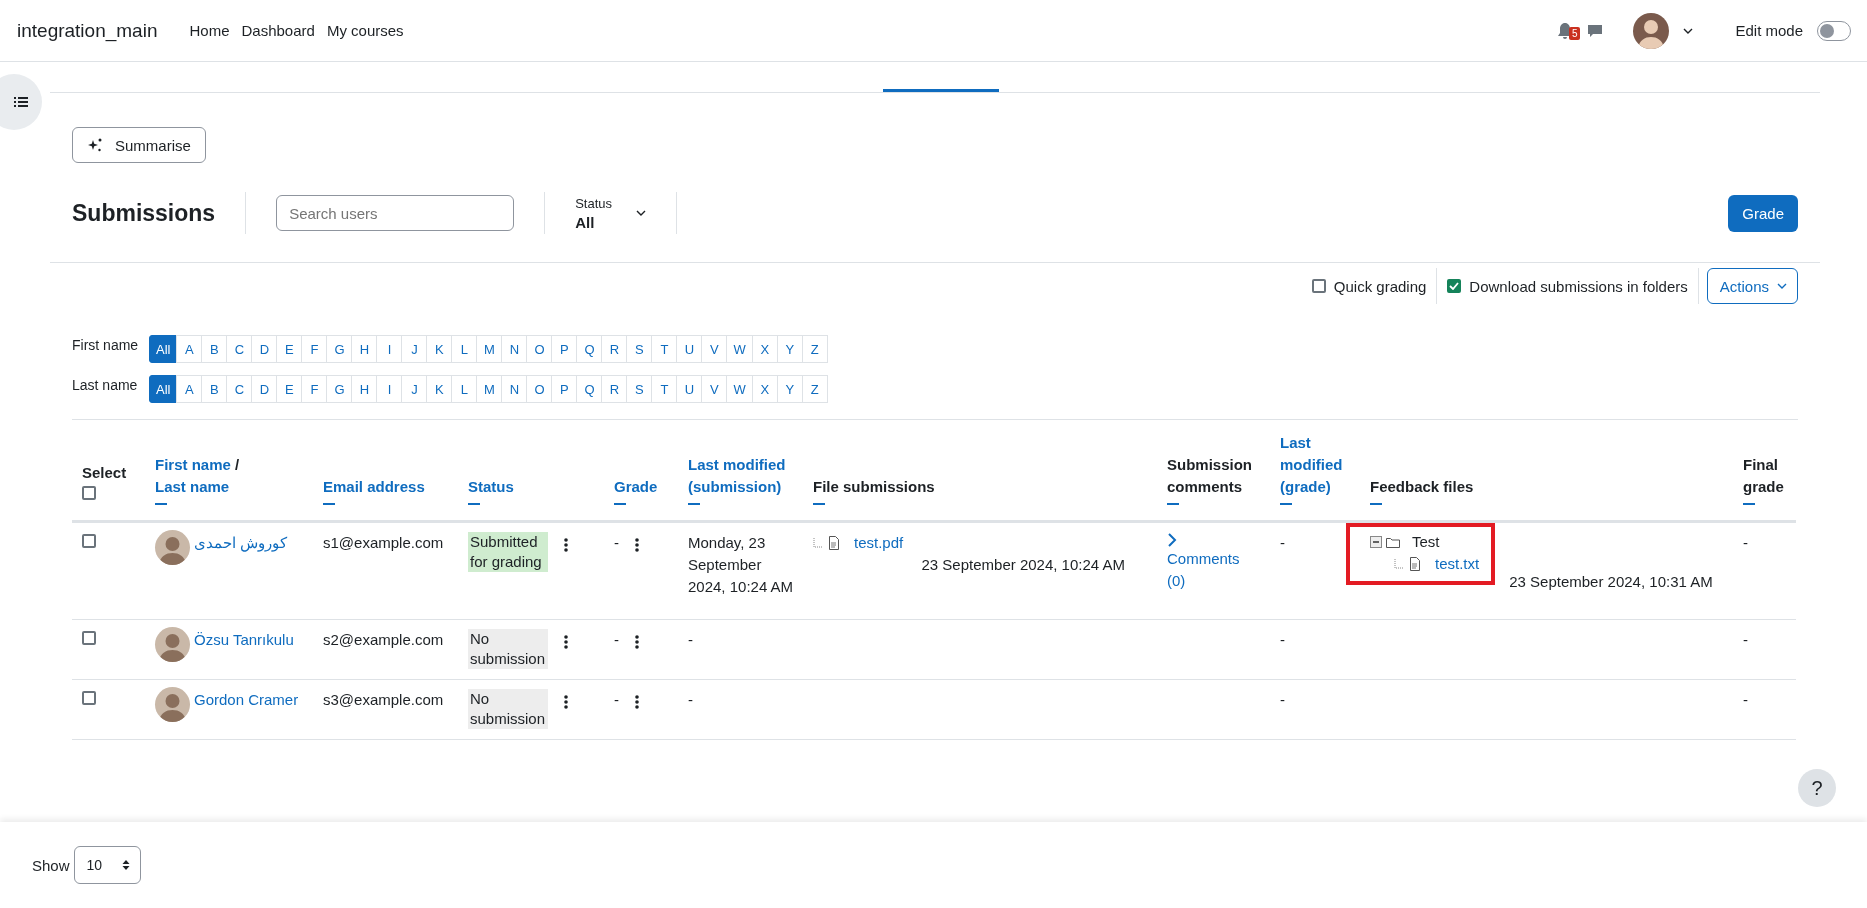 This screenshot has height=908, width=1867. What do you see at coordinates (1834, 30) in the screenshot?
I see `edit-mode-switch` at bounding box center [1834, 30].